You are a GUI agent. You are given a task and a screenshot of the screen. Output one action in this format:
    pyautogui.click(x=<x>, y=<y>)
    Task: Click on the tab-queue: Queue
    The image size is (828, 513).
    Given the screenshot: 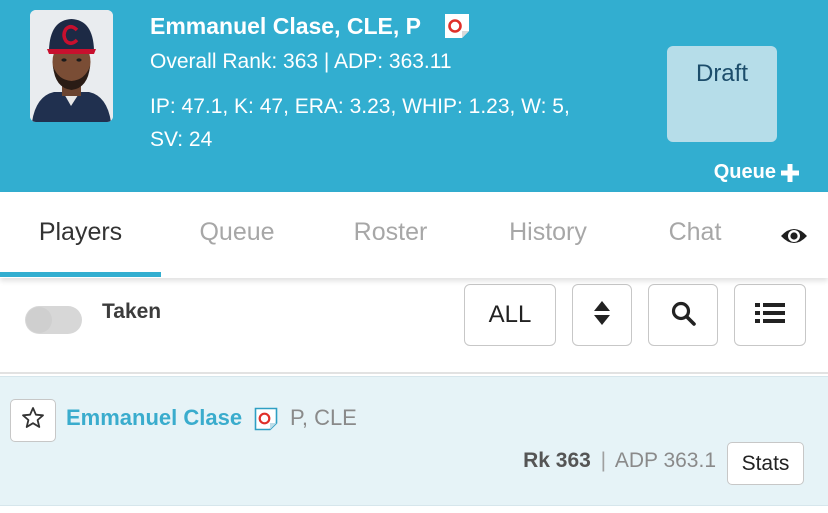 What is the action you would take?
    pyautogui.click(x=237, y=232)
    